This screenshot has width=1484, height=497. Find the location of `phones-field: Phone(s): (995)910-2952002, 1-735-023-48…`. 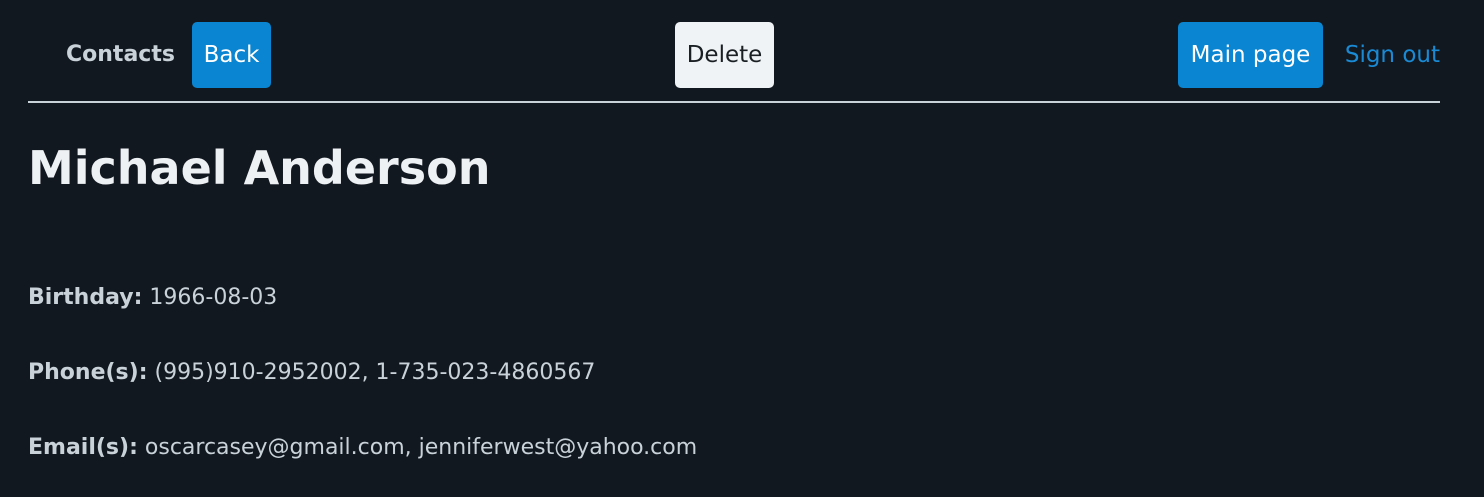

phones-field: Phone(s): (995)910-2952002, 1-735-023-48… is located at coordinates (311, 373).